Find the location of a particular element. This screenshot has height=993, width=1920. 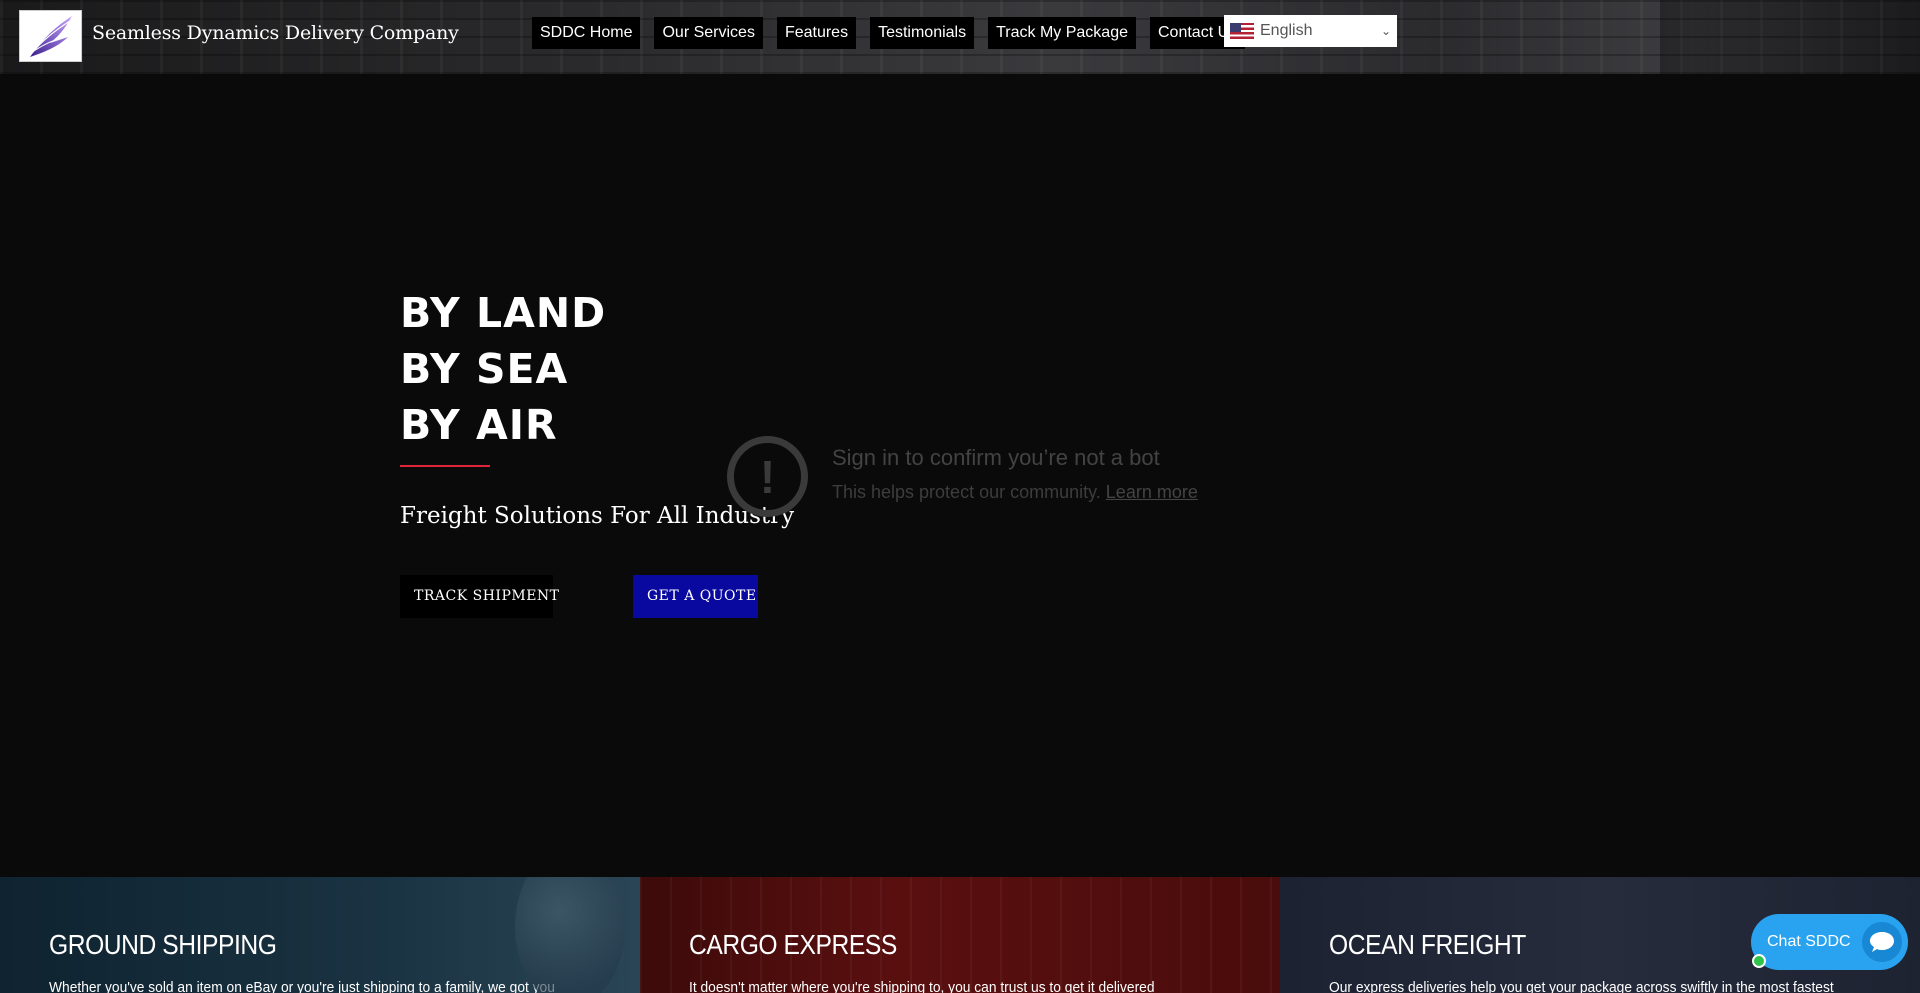

hero-line-air: BY AIR is located at coordinates (479, 425).